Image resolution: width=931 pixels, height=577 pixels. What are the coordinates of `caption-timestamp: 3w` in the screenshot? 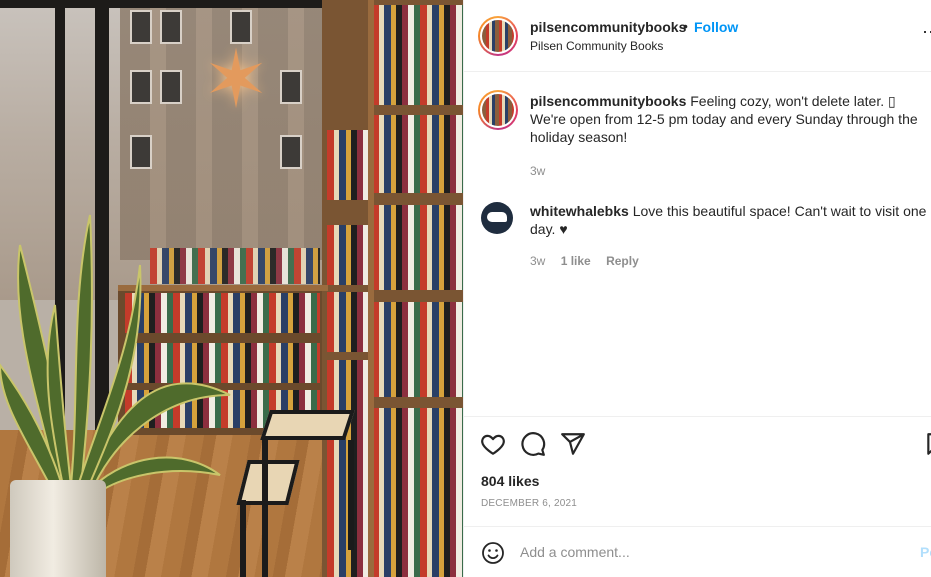 It's located at (537, 171).